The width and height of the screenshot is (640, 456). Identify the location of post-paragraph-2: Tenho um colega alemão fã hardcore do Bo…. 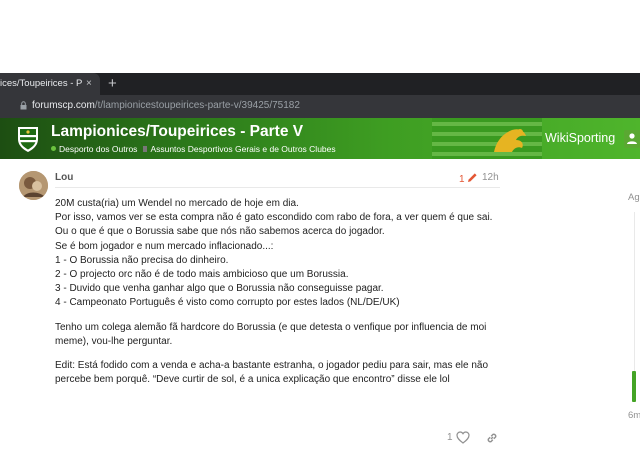
(271, 334).